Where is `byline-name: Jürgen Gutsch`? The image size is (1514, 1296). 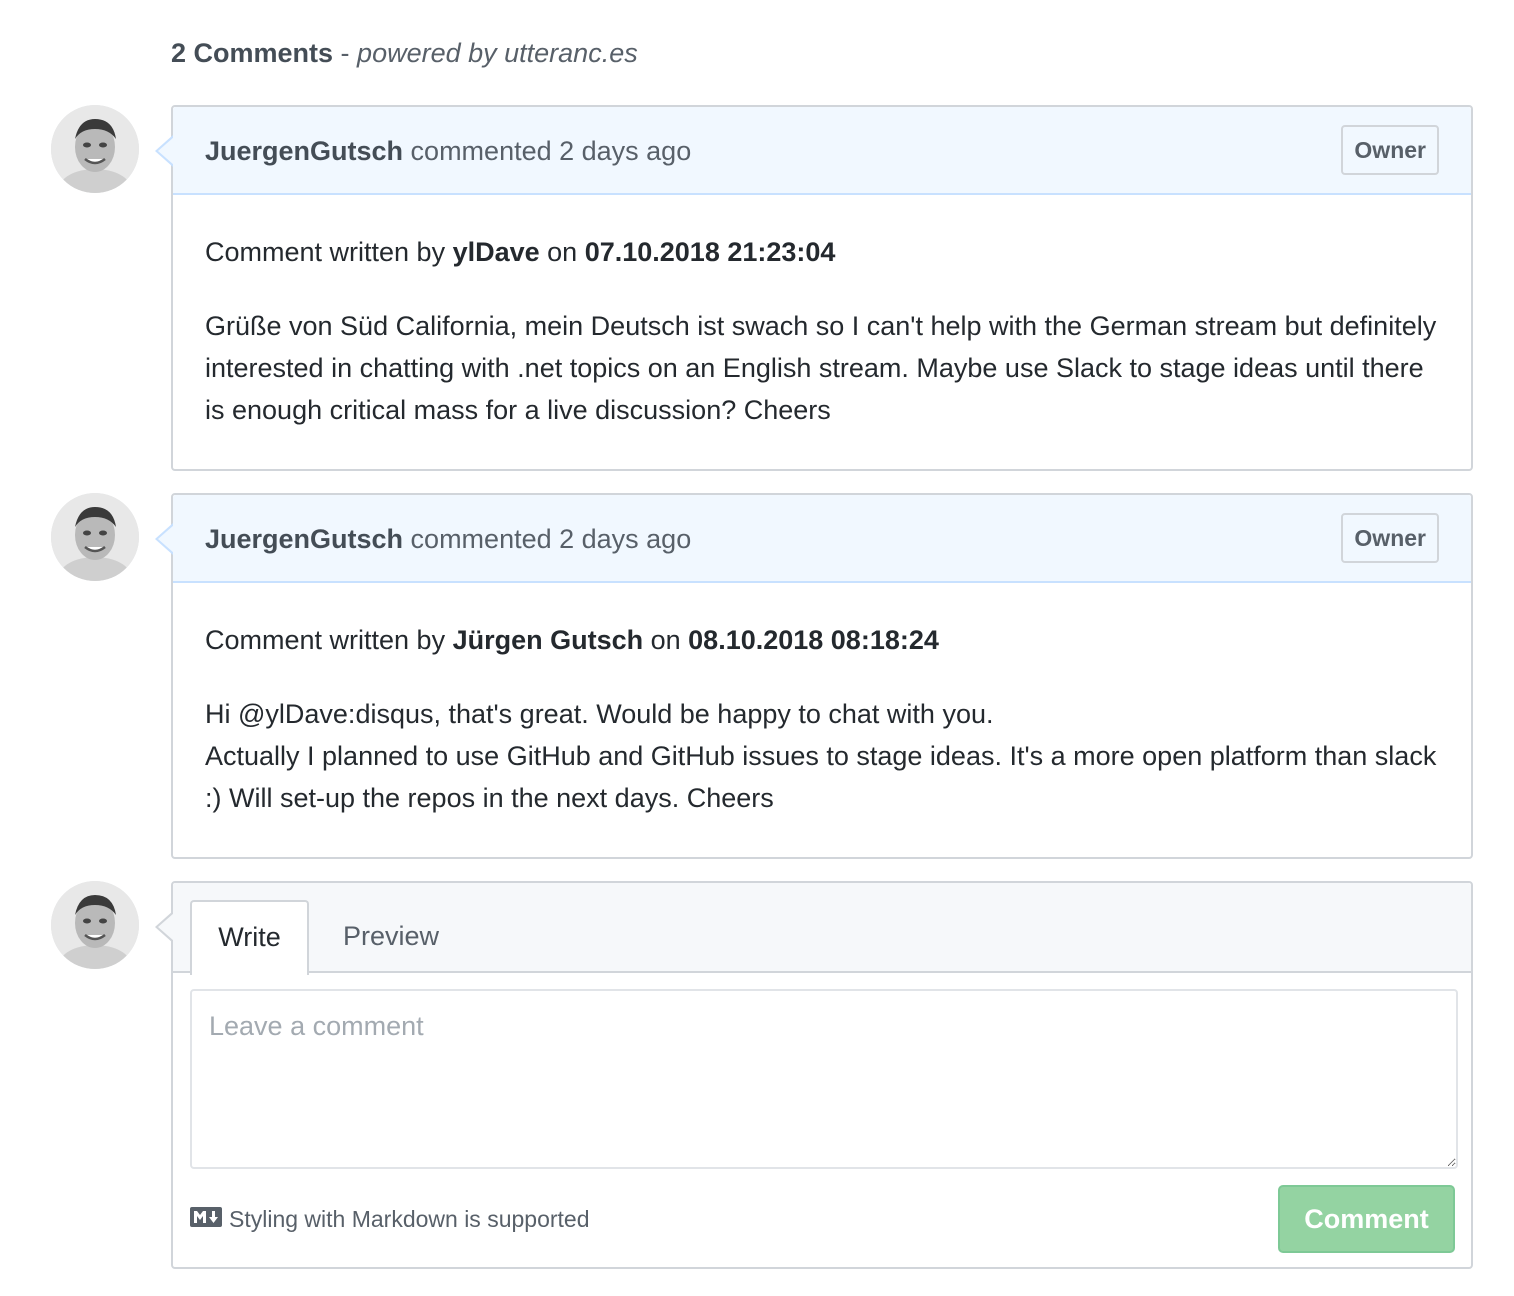
byline-name: Jürgen Gutsch is located at coordinates (548, 640).